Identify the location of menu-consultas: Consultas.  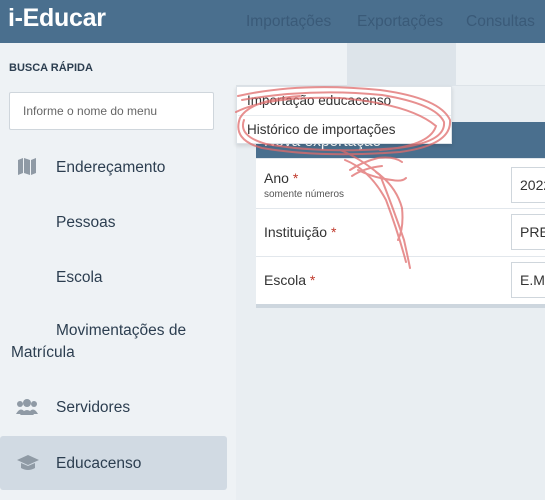
(500, 22).